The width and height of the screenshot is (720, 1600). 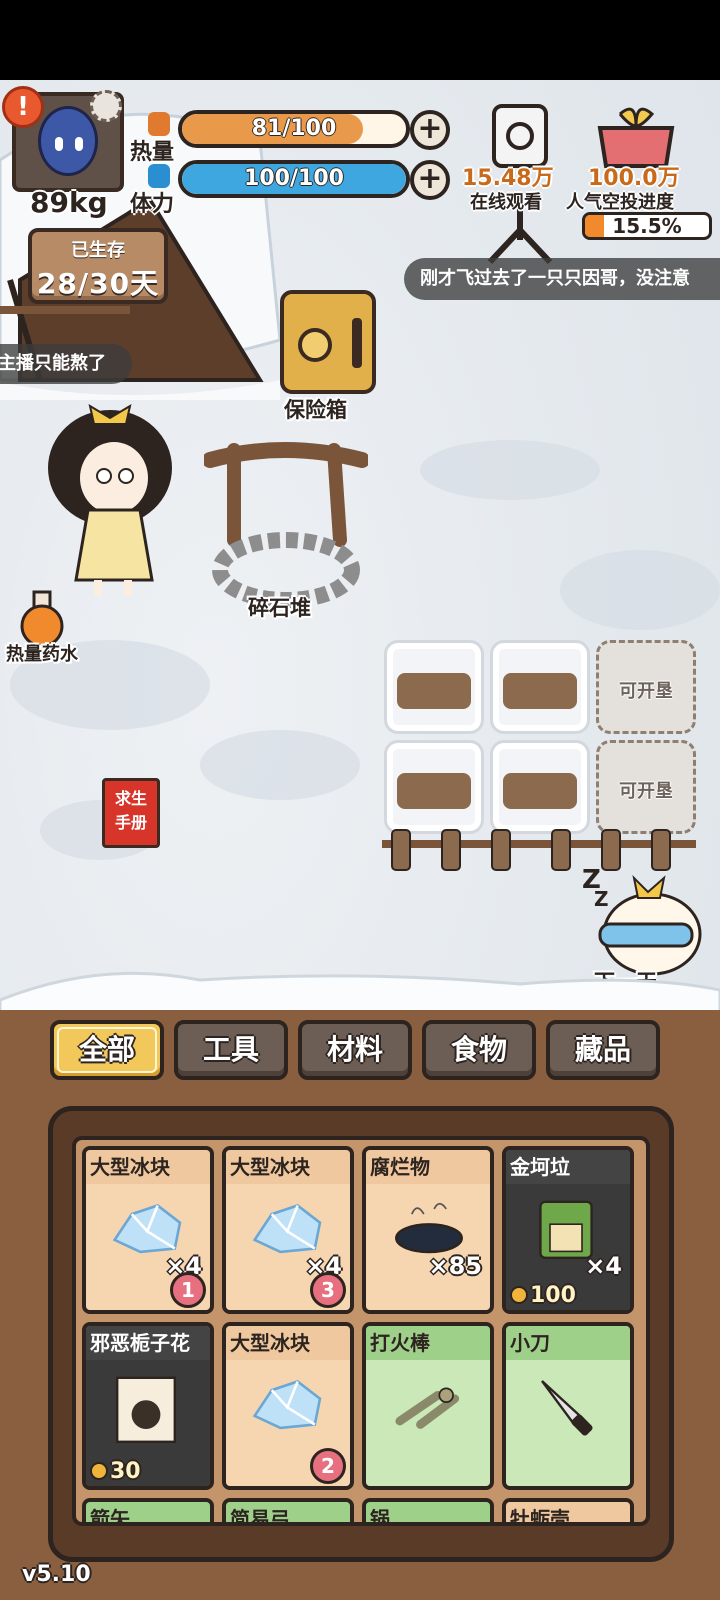 What do you see at coordinates (562, 279) in the screenshot?
I see `danmaku-message: 刚才飞过去了一只只因哥，没注意` at bounding box center [562, 279].